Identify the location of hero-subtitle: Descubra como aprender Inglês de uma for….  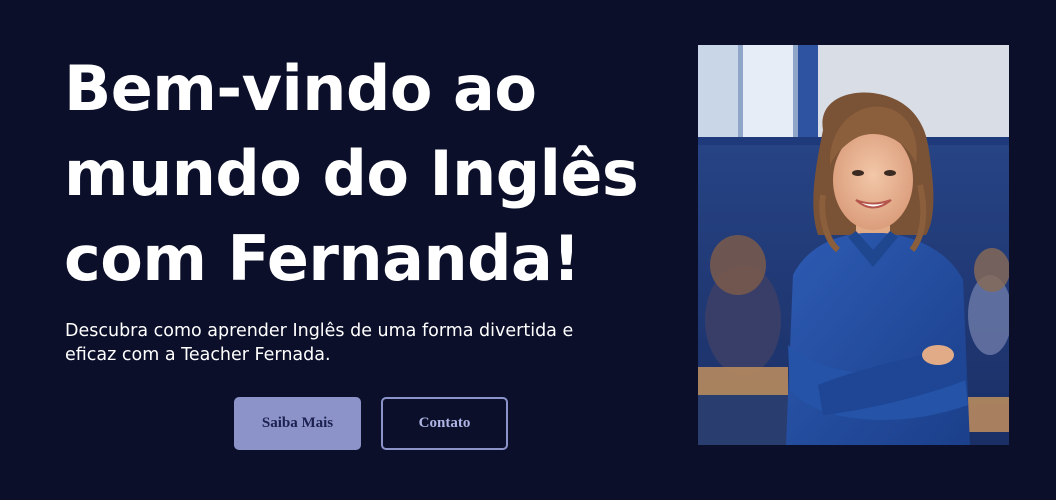
(355, 343).